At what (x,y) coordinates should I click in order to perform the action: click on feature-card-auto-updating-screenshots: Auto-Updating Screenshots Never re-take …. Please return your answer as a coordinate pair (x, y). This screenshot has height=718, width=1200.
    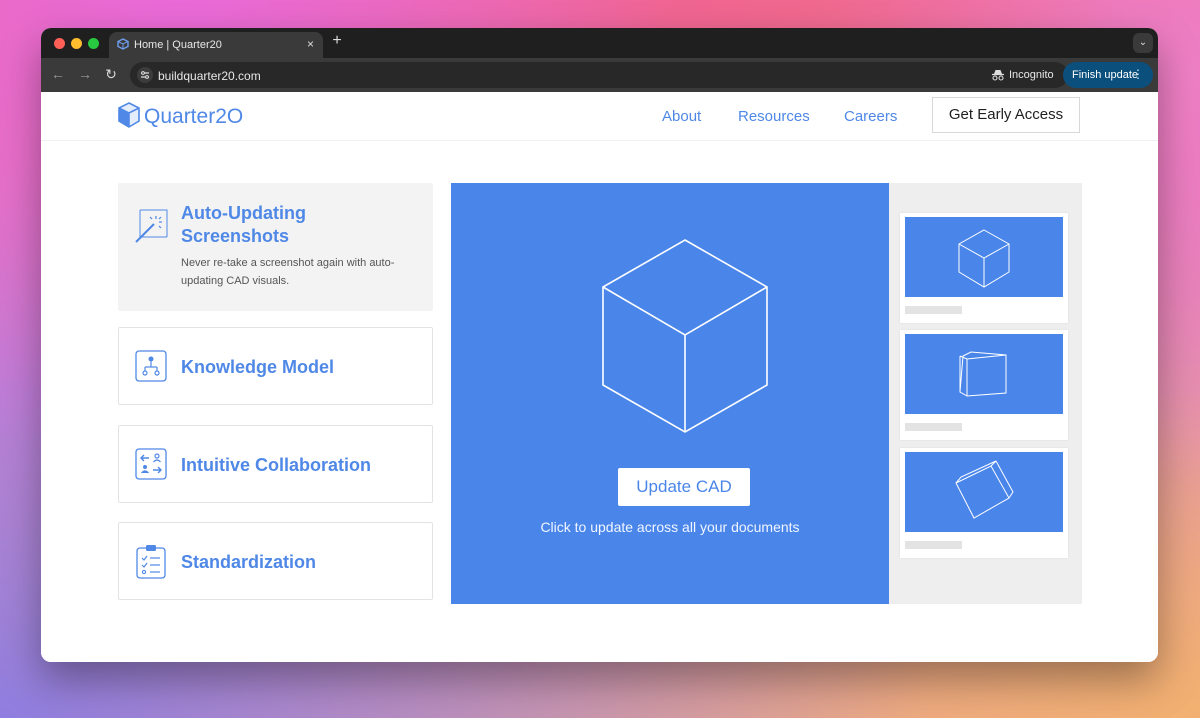
    Looking at the image, I should click on (275, 247).